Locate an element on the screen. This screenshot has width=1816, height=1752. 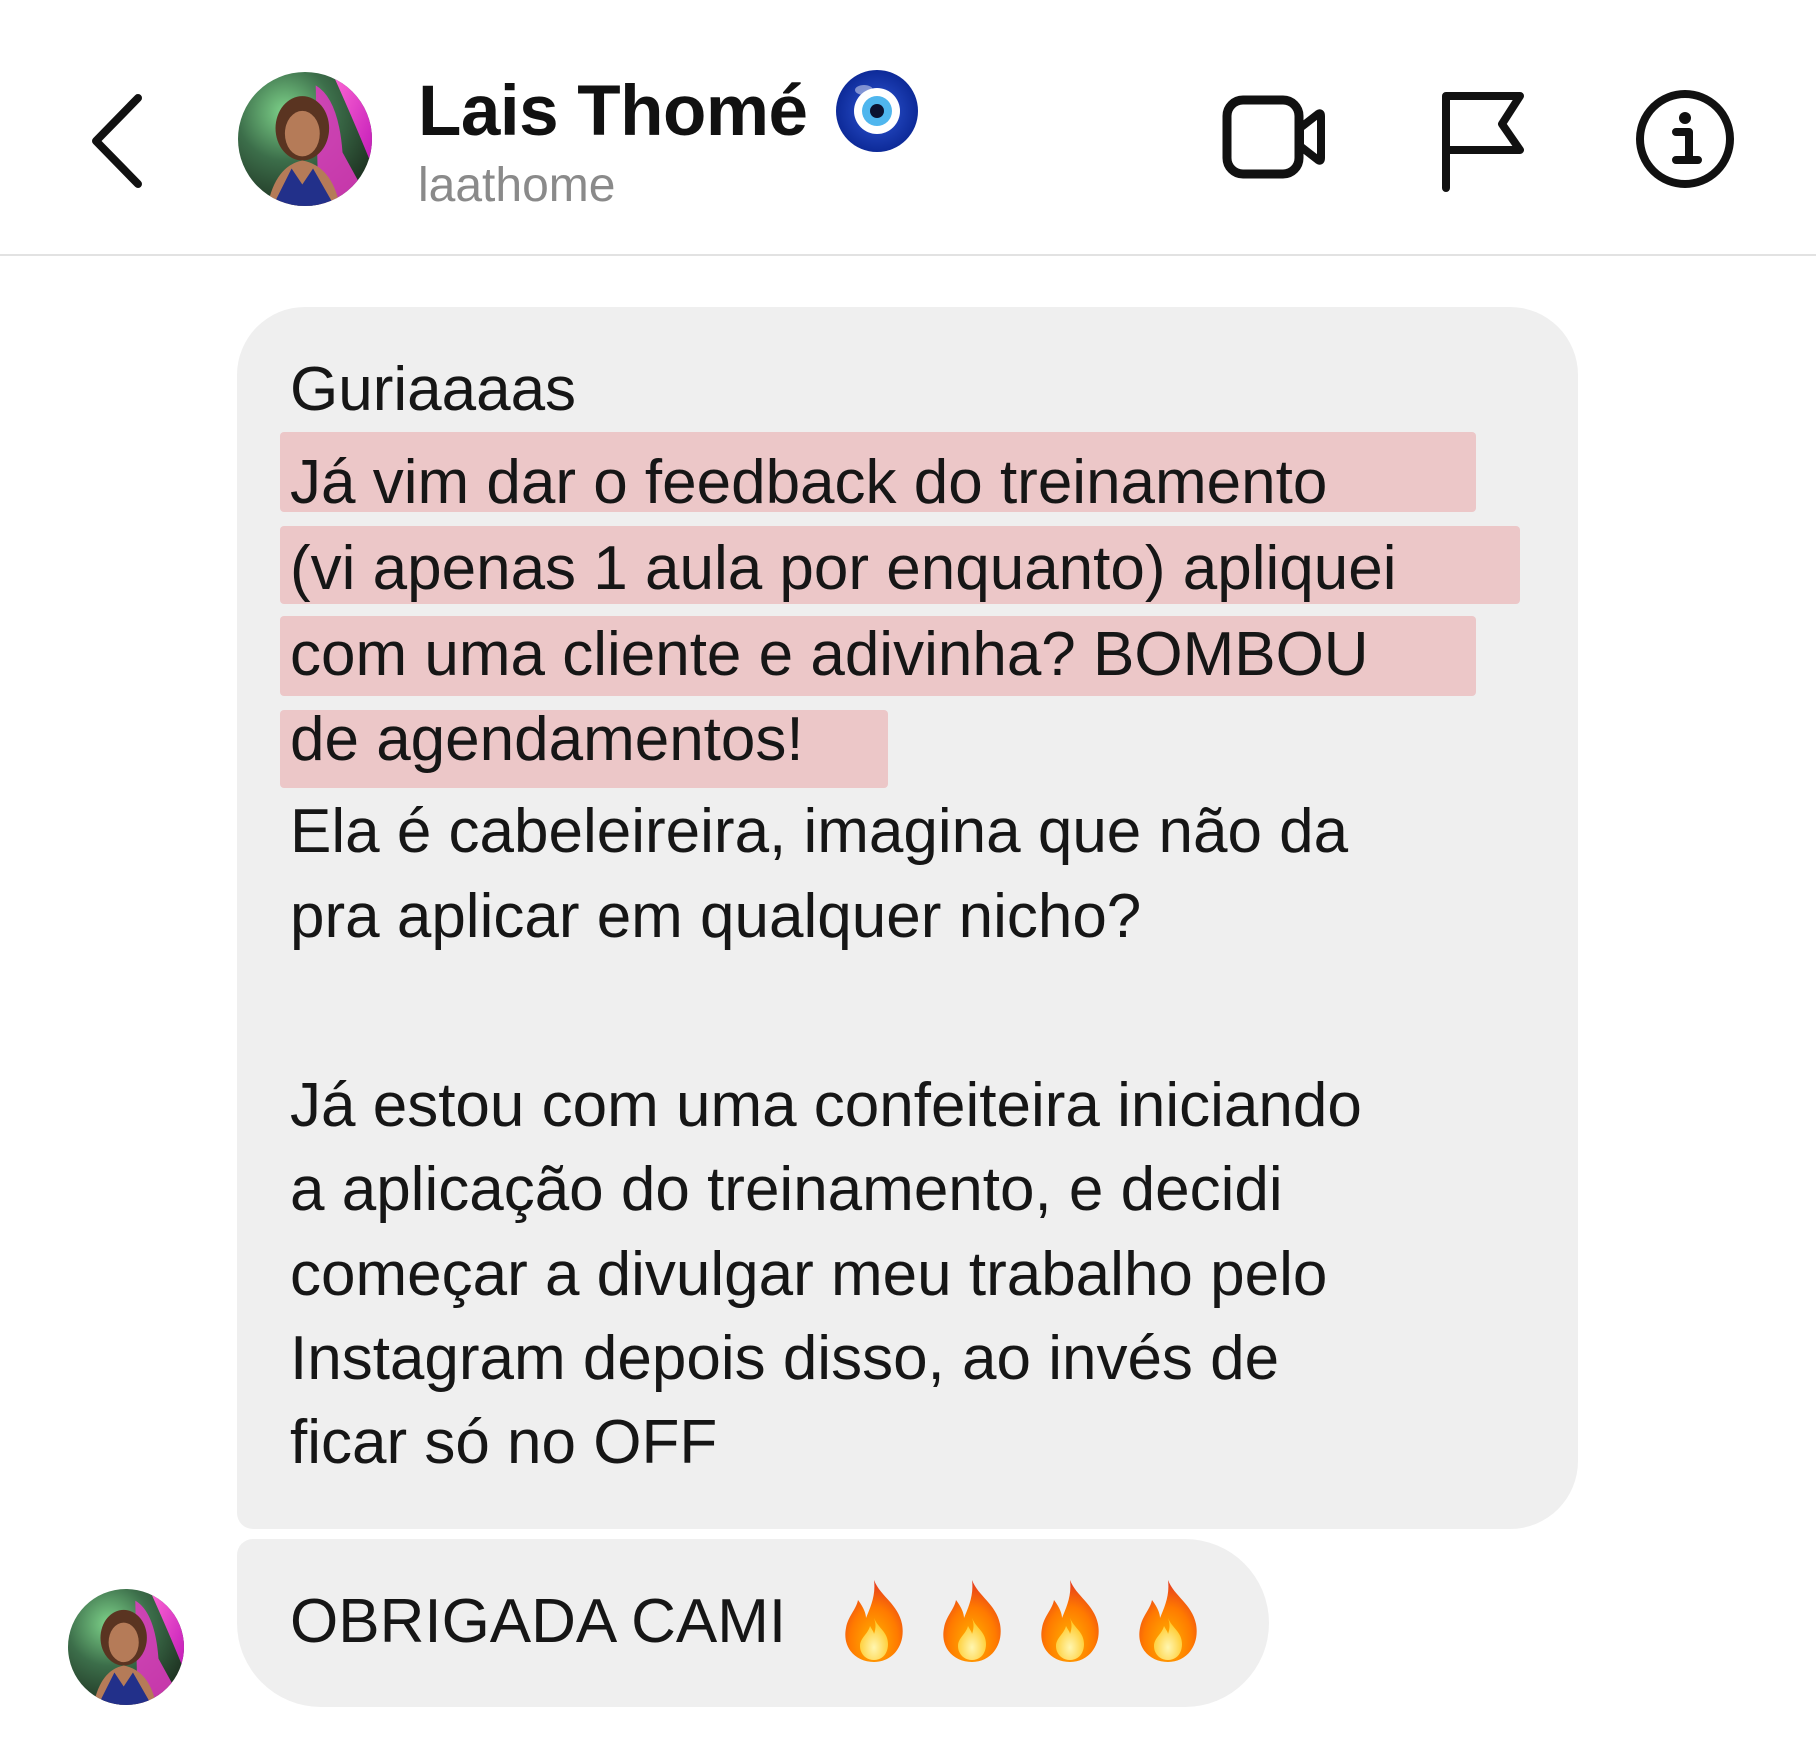
report-button is located at coordinates (1482, 140).